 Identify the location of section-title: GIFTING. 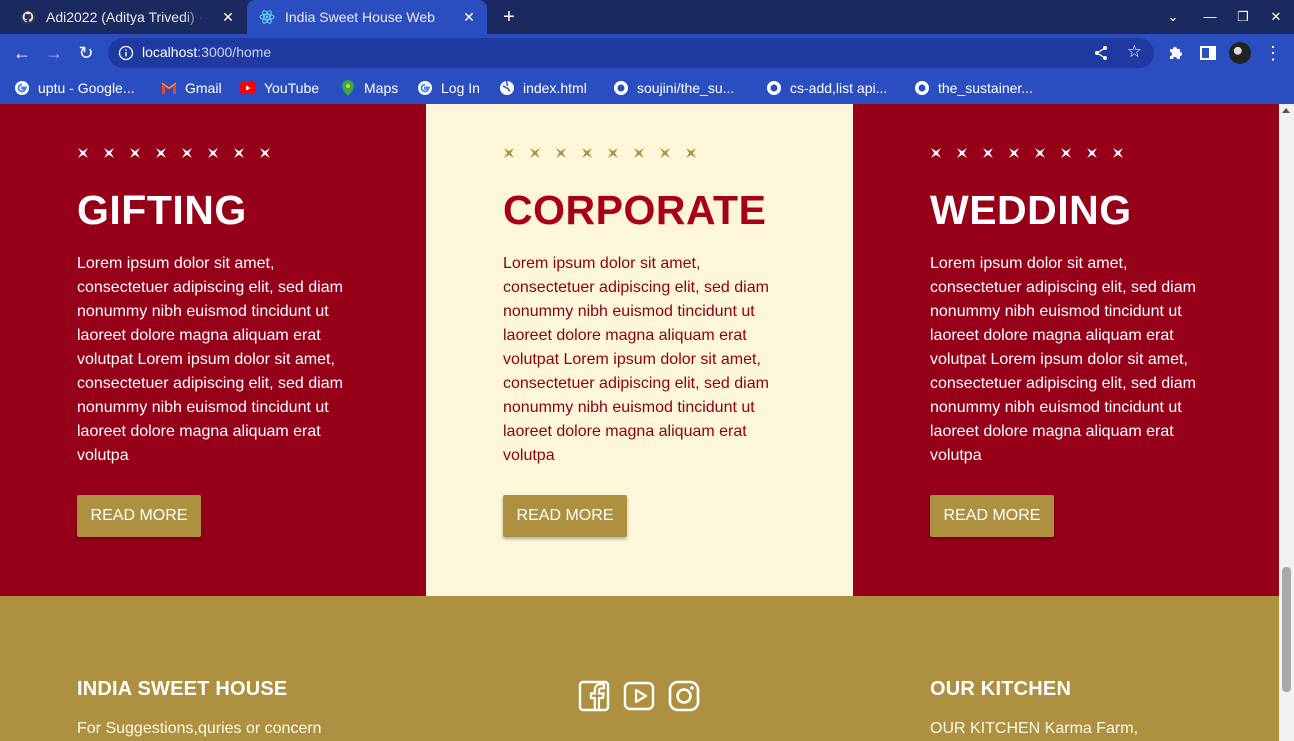
(162, 210).